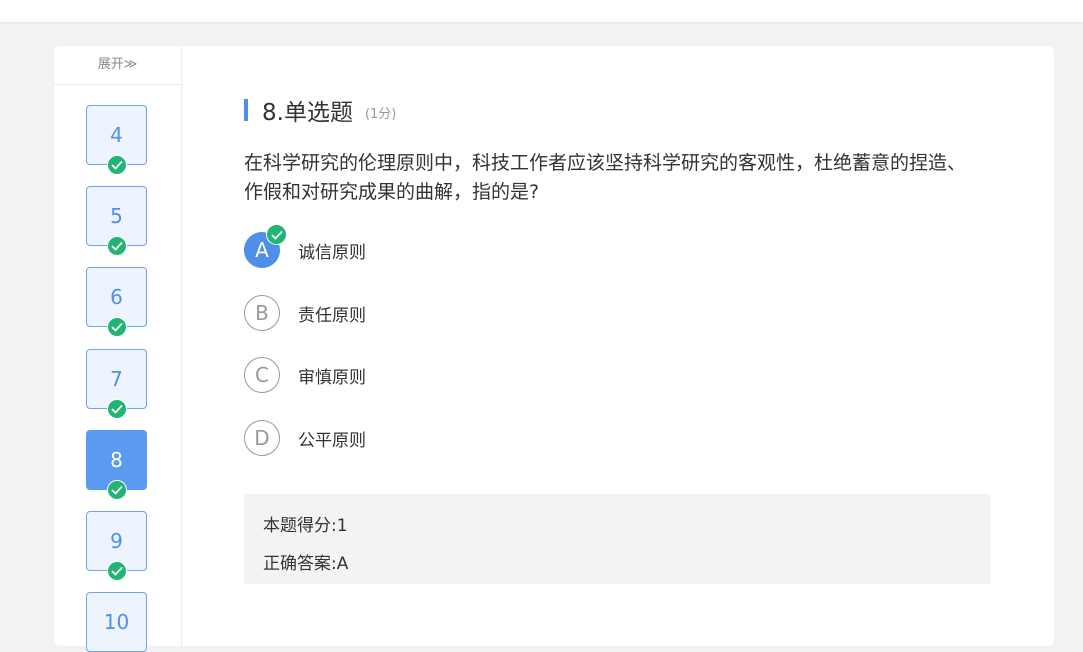 Image resolution: width=1083 pixels, height=652 pixels. I want to click on question-nav-item: 10, so click(116, 622).